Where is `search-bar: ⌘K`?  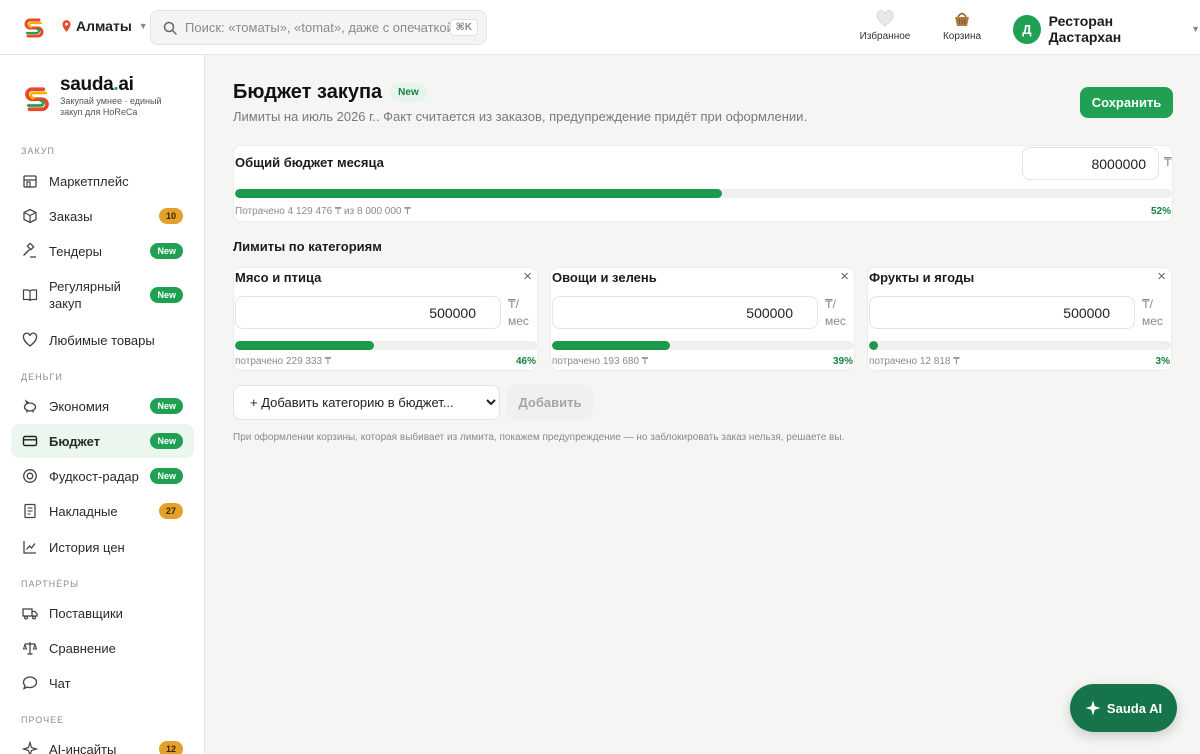
search-bar: ⌘K is located at coordinates (318, 27).